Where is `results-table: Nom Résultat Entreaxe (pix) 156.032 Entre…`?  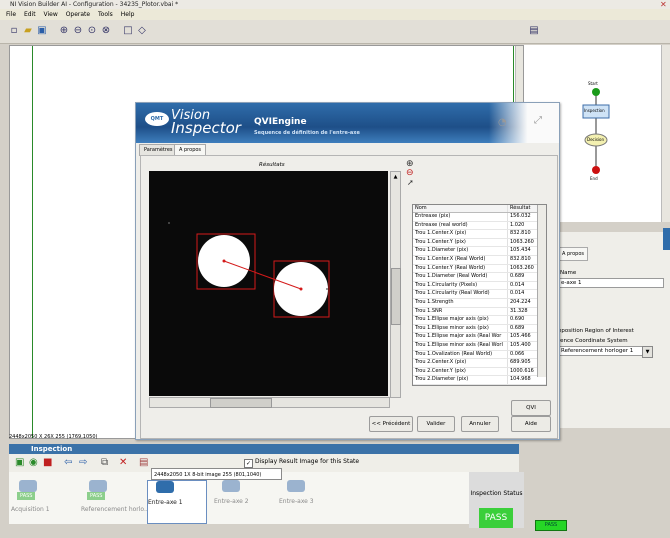 results-table: Nom Résultat Entreaxe (pix) 156.032 Entre… is located at coordinates (479, 295).